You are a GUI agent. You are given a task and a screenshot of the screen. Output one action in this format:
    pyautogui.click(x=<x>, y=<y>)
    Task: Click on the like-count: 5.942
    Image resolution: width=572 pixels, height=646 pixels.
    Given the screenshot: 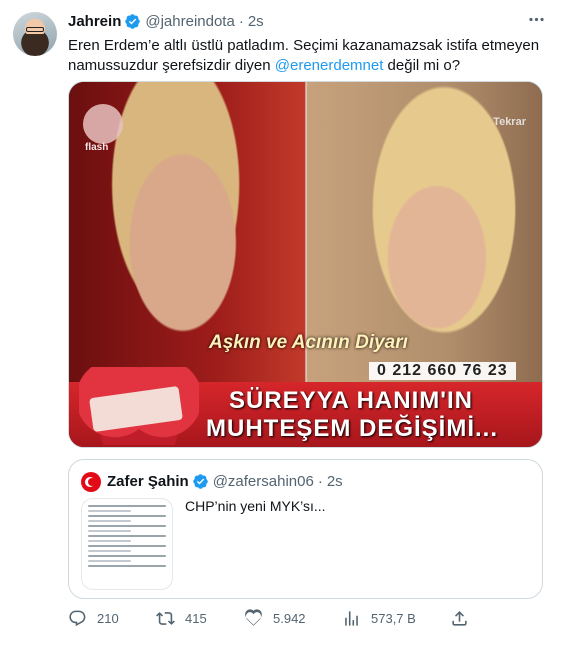 What is the action you would take?
    pyautogui.click(x=289, y=618)
    